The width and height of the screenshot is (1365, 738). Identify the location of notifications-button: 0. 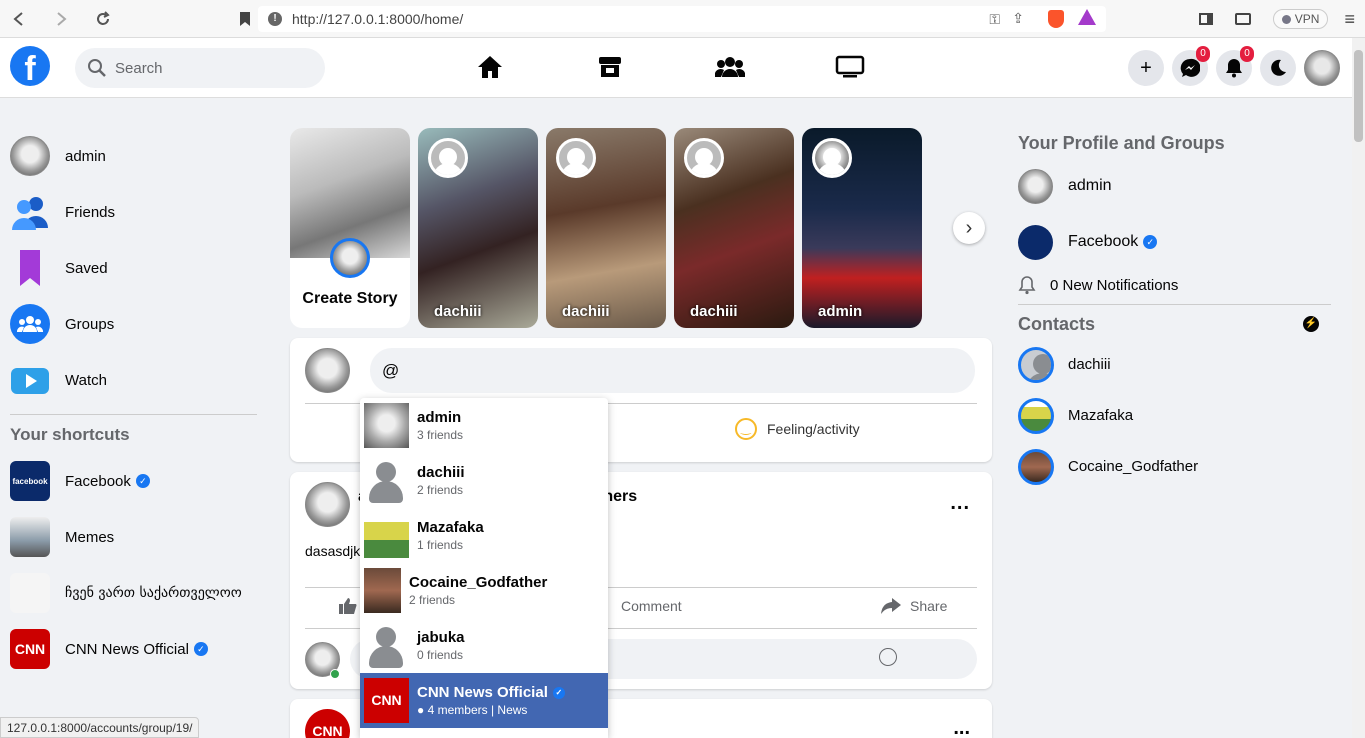
(1235, 66).